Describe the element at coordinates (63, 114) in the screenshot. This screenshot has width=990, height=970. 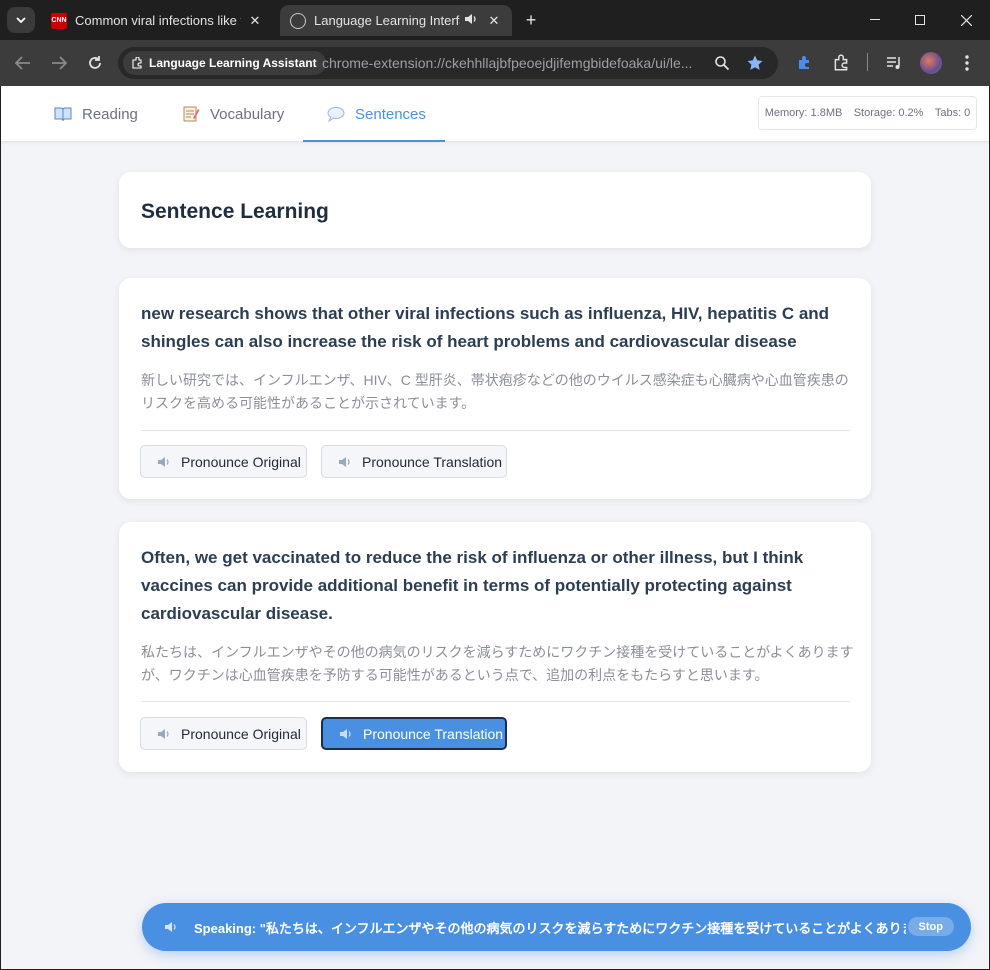
I see `book-icon` at that location.